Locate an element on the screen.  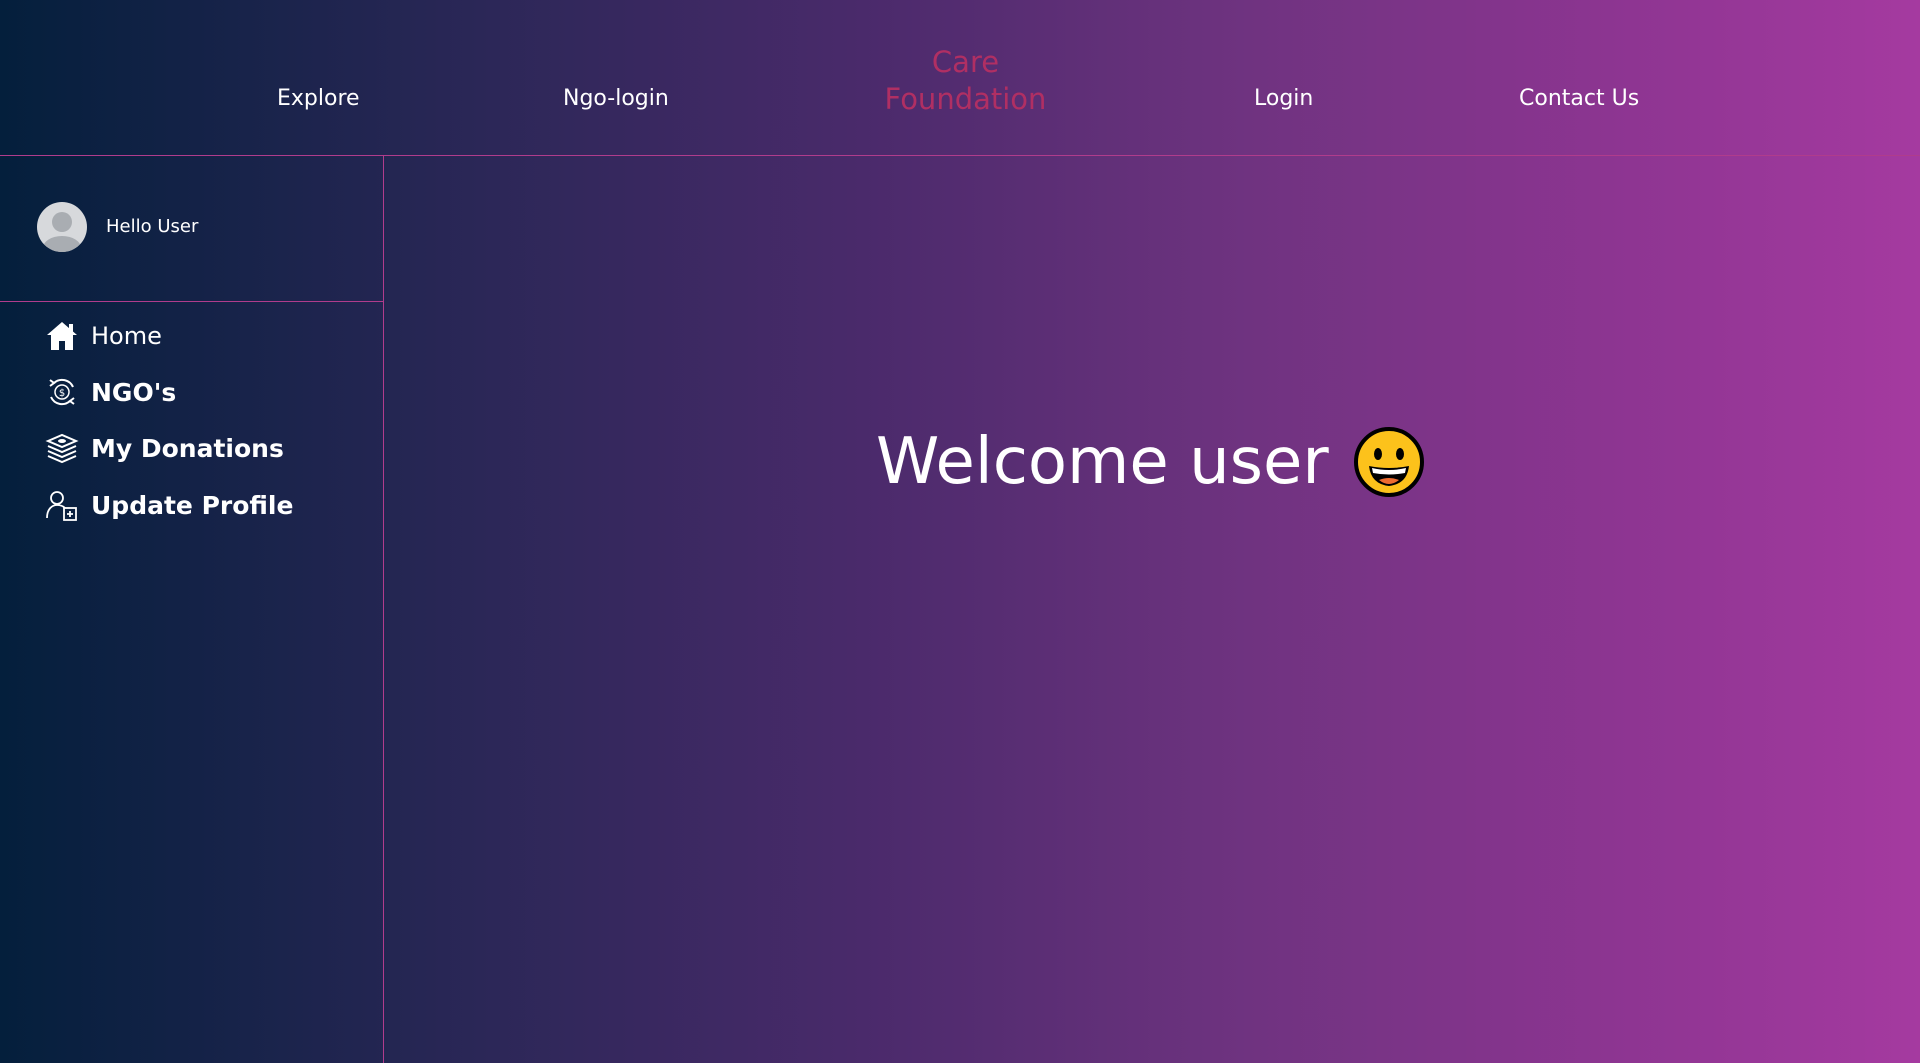
nav-contact-link: Contact Us is located at coordinates (1579, 98).